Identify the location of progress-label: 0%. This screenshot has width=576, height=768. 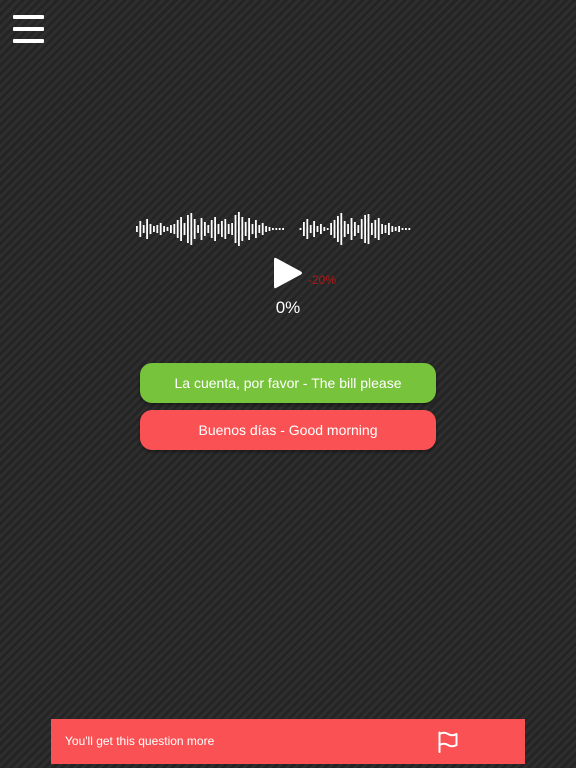
(288, 307).